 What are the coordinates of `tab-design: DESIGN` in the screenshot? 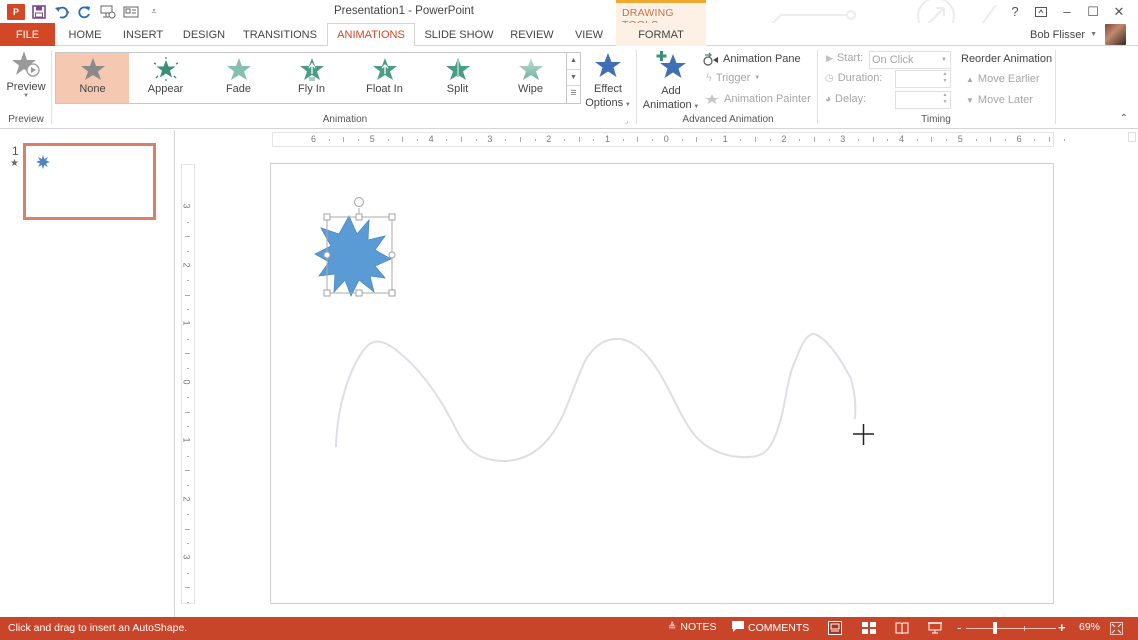 It's located at (204, 34).